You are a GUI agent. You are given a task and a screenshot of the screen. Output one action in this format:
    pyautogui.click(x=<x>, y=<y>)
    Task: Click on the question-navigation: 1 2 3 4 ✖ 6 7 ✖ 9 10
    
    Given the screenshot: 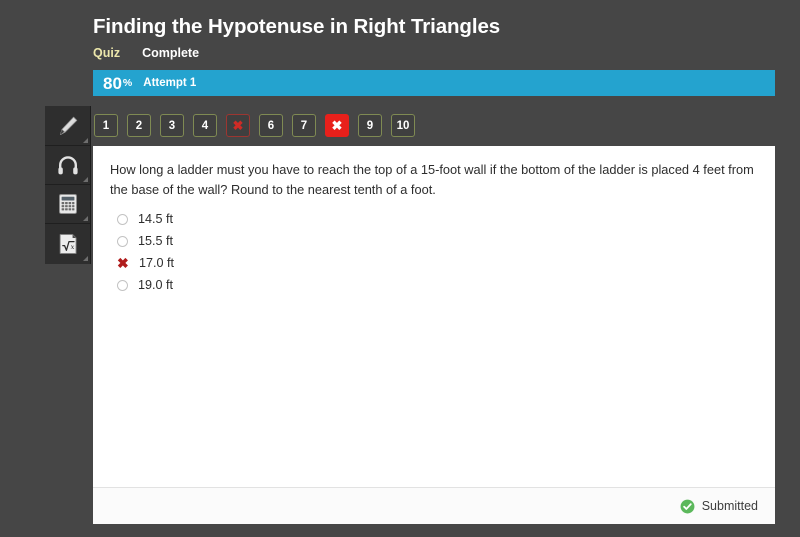 What is the action you would take?
    pyautogui.click(x=254, y=125)
    